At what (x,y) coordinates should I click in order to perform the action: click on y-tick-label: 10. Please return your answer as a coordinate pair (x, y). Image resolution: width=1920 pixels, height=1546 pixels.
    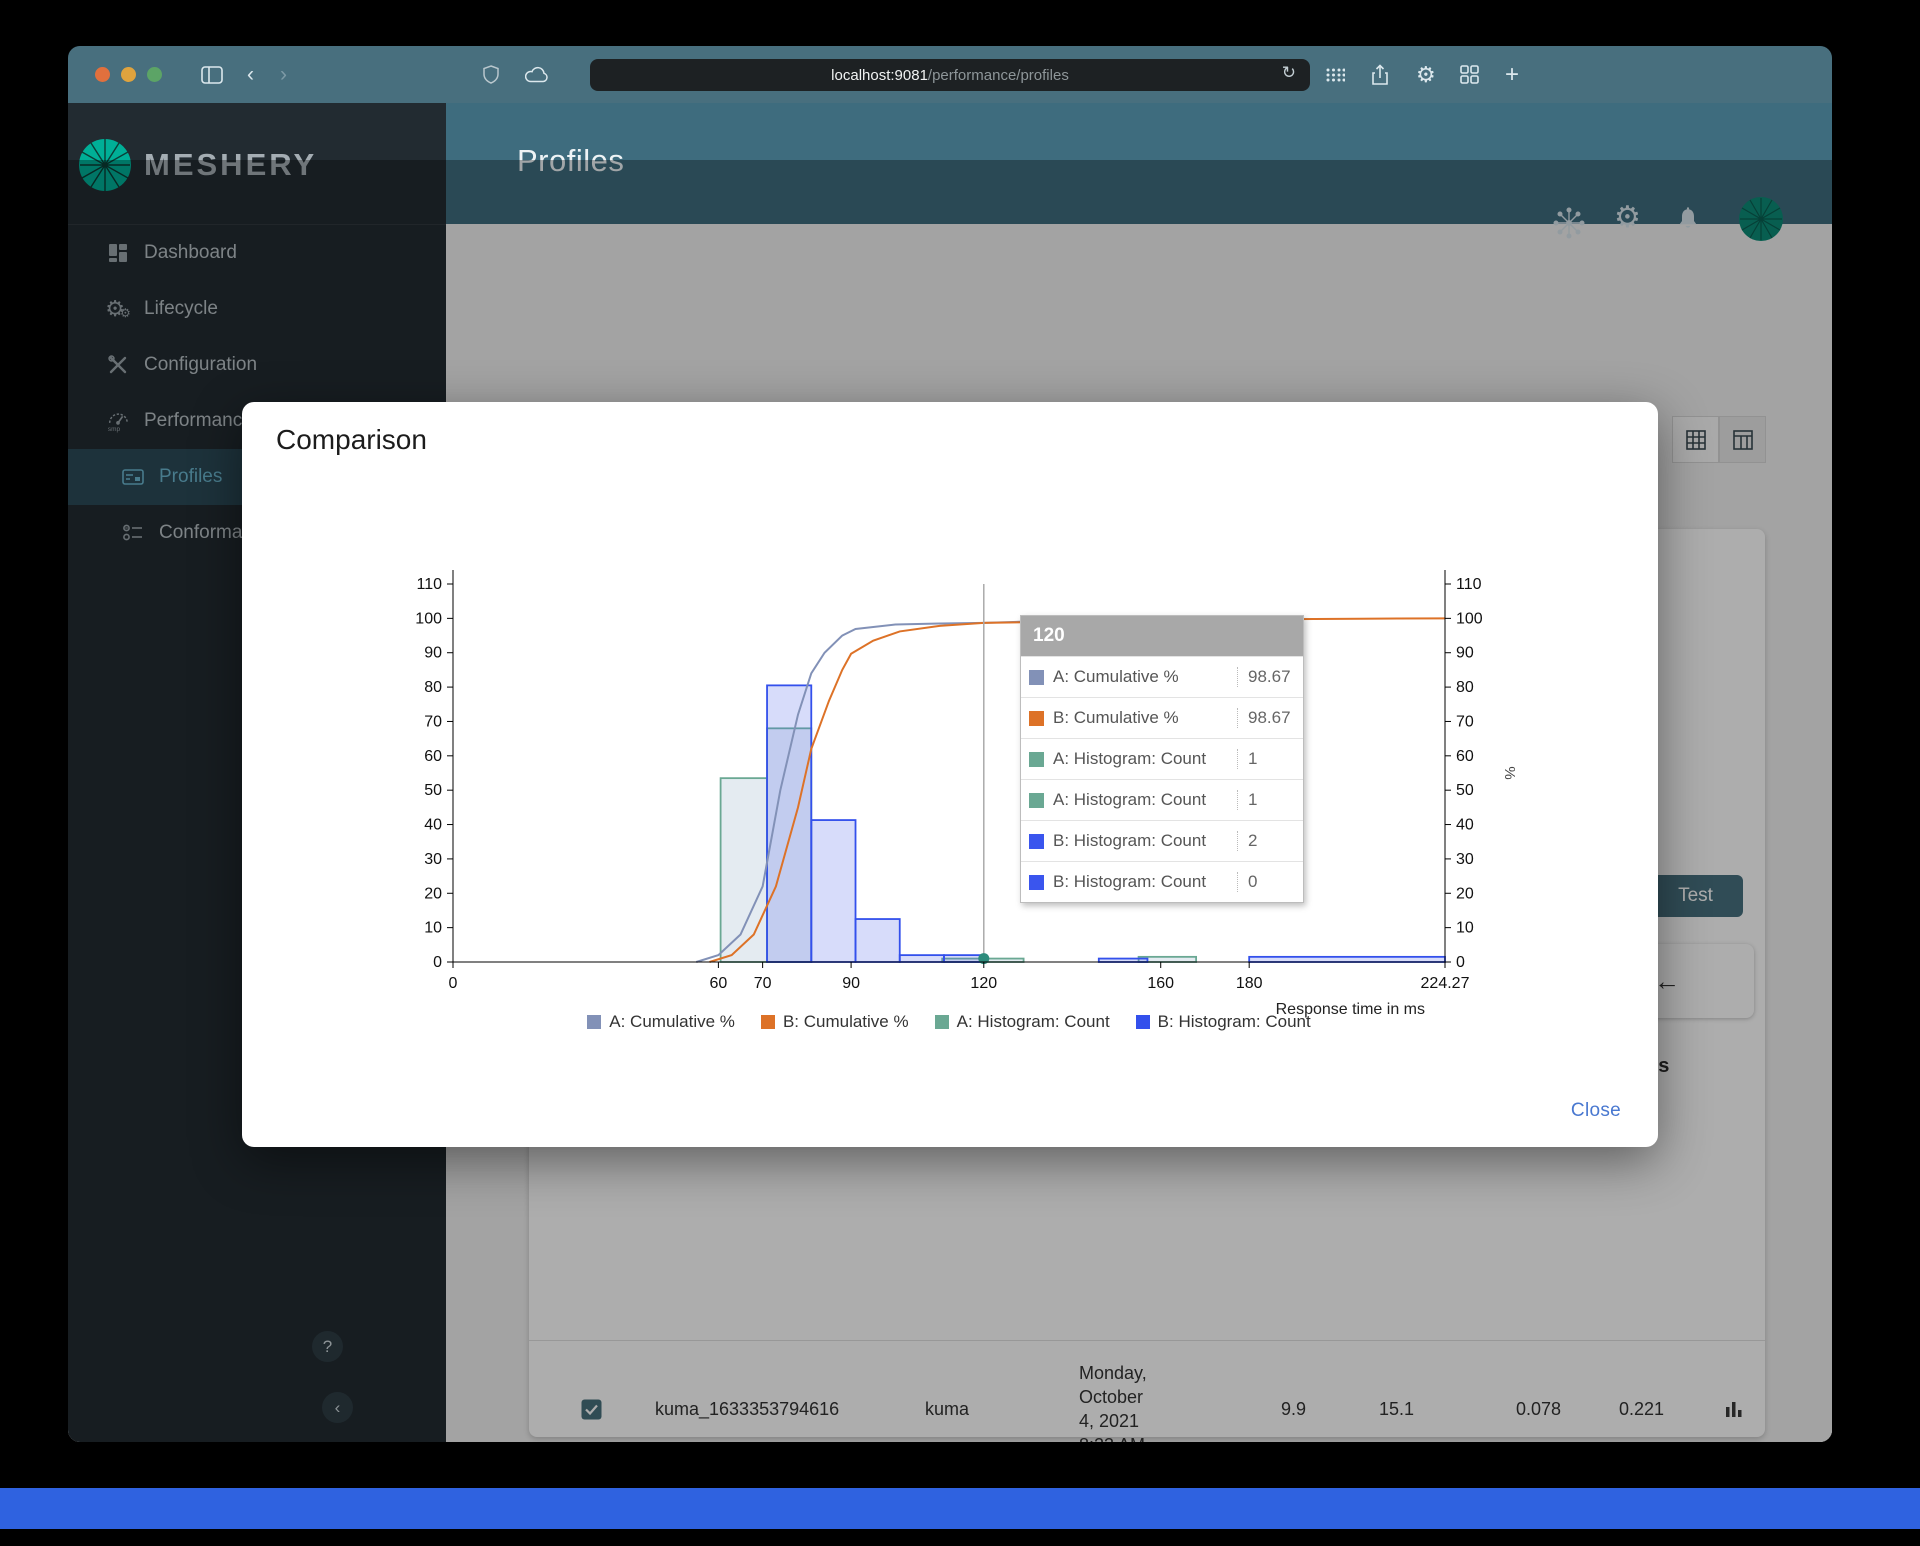
    Looking at the image, I should click on (1465, 928).